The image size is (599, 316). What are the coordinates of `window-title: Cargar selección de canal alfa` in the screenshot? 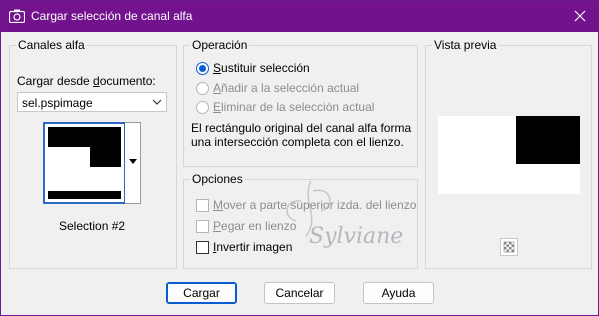 It's located at (112, 16).